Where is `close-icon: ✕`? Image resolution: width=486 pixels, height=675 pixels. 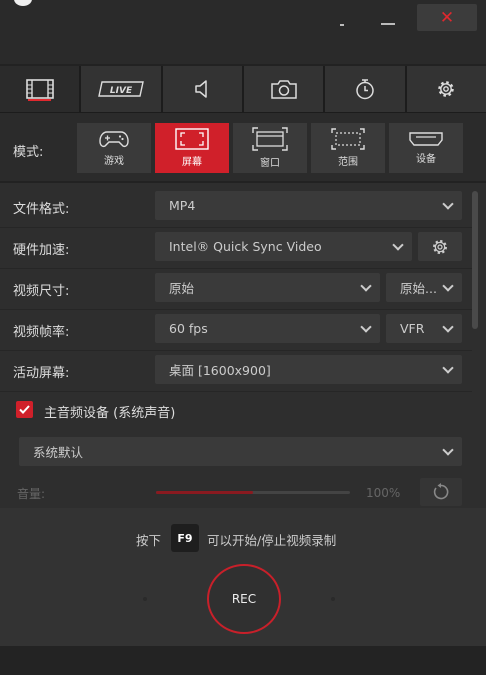 close-icon: ✕ is located at coordinates (447, 17).